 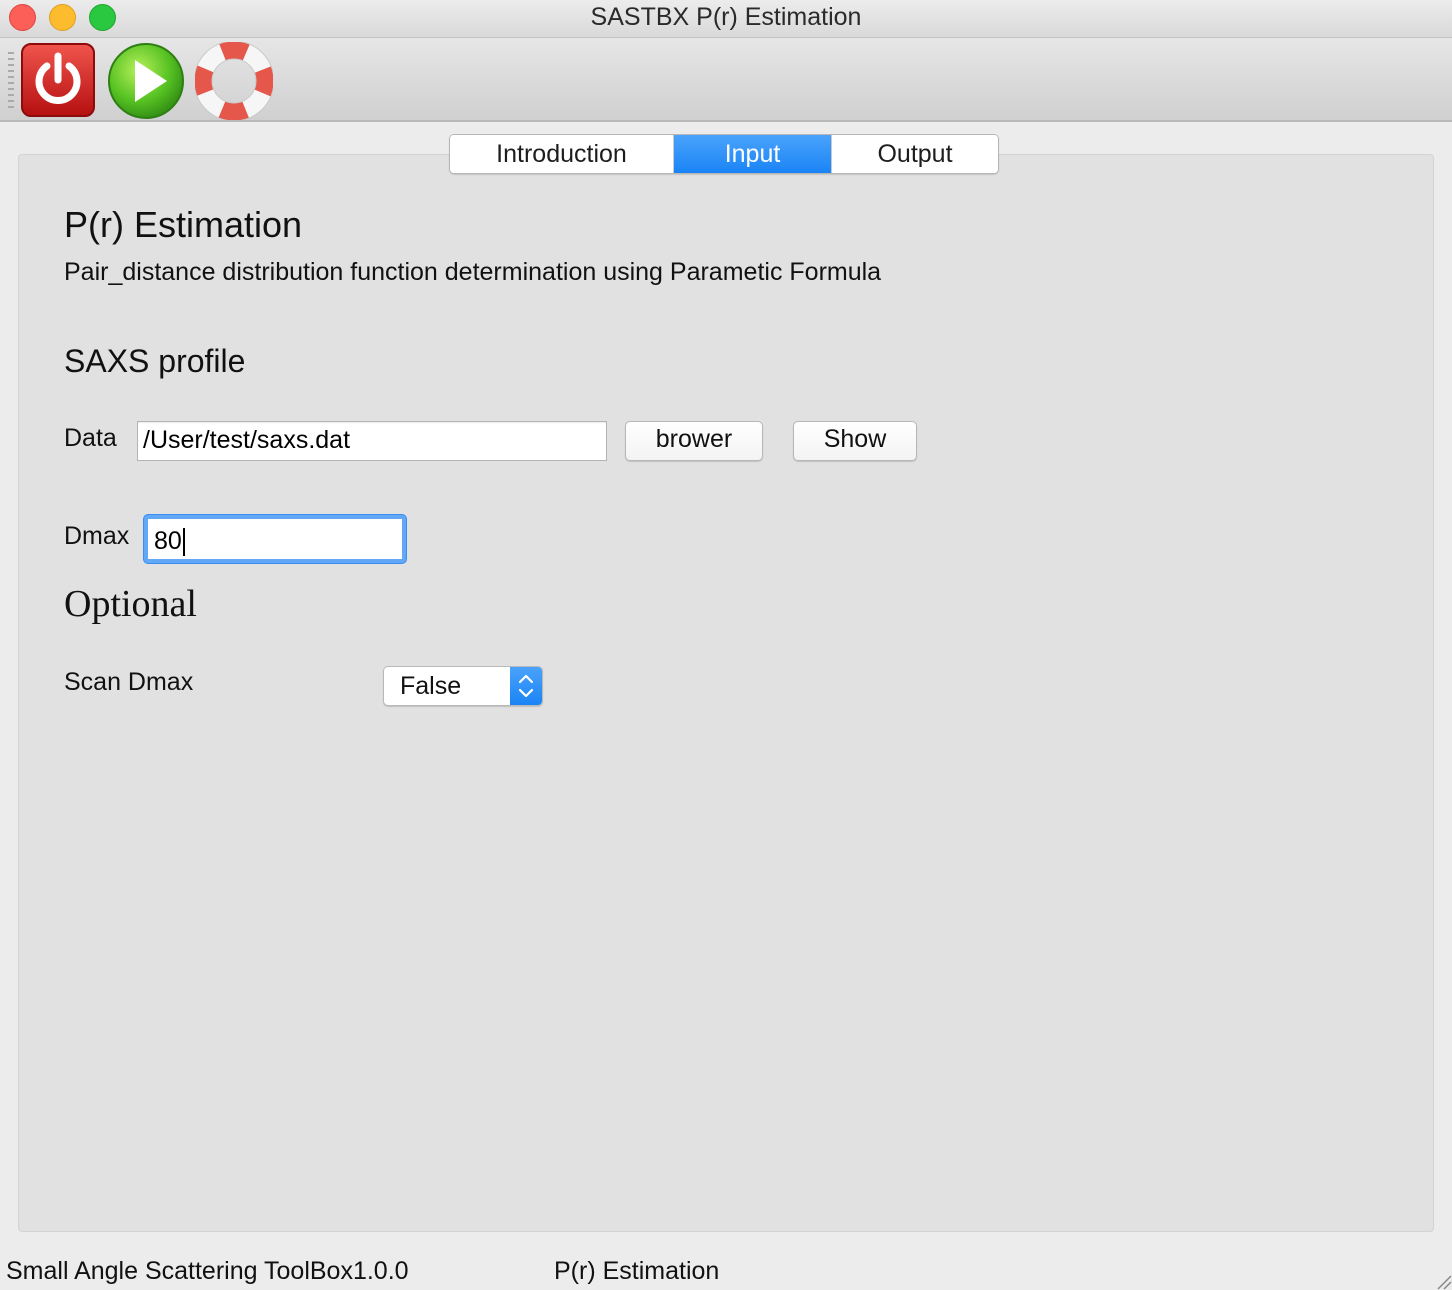 I want to click on data-file-input: /User/test/saxs.dat, so click(x=372, y=441).